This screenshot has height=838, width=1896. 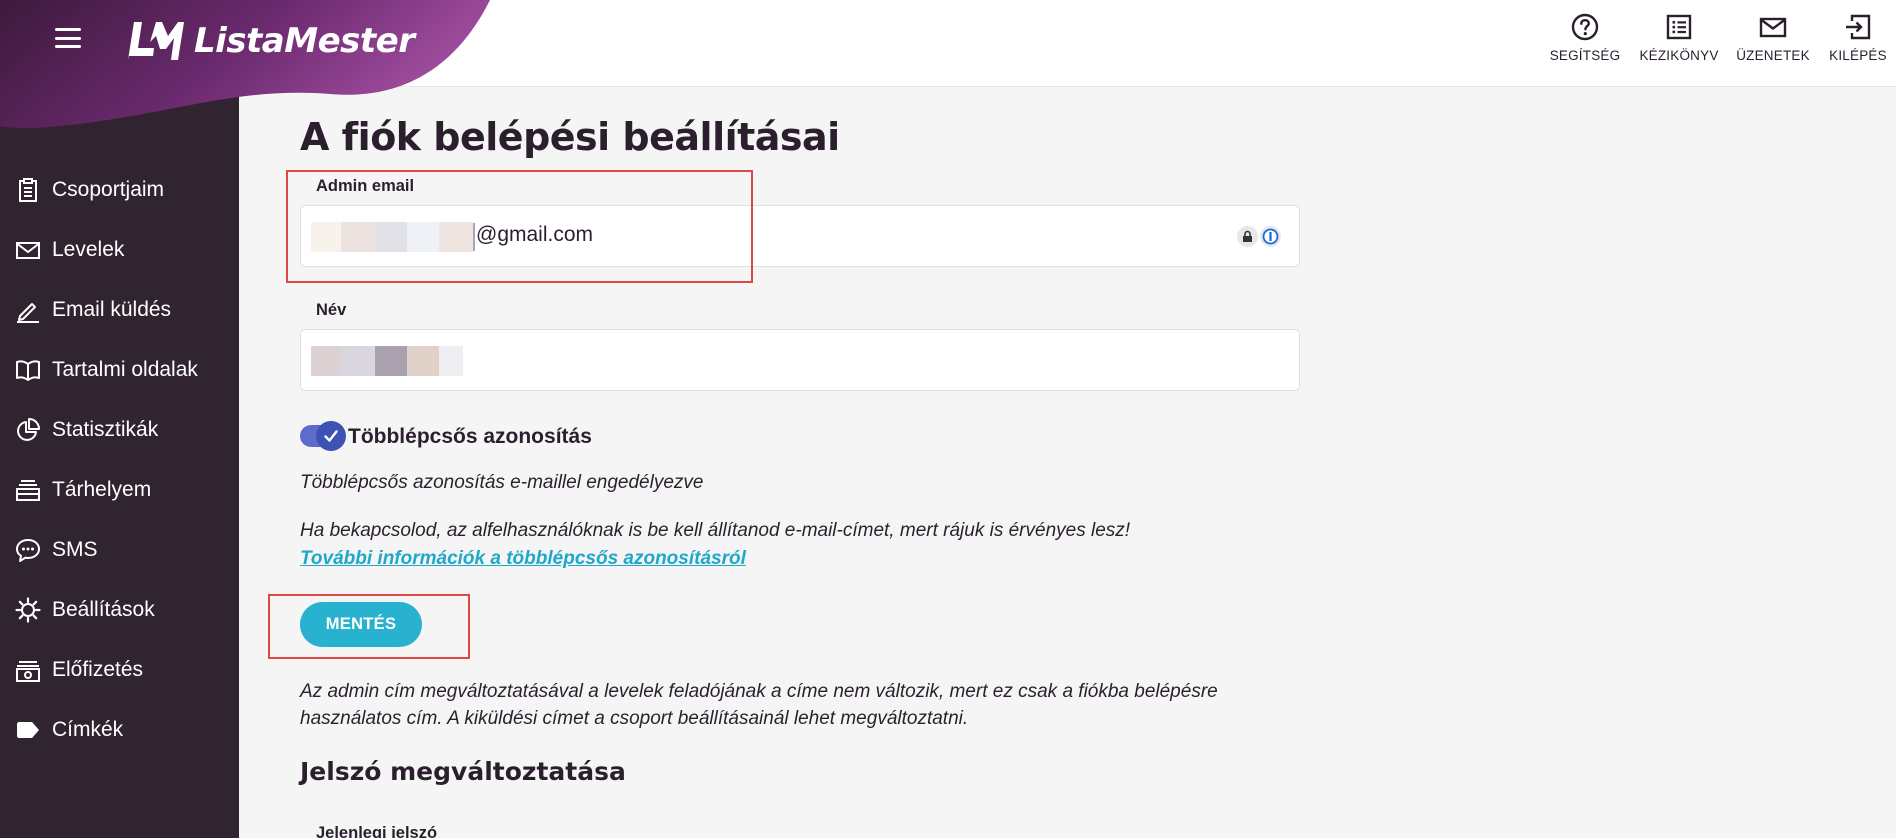 I want to click on menu-toggle-button, so click(x=68, y=38).